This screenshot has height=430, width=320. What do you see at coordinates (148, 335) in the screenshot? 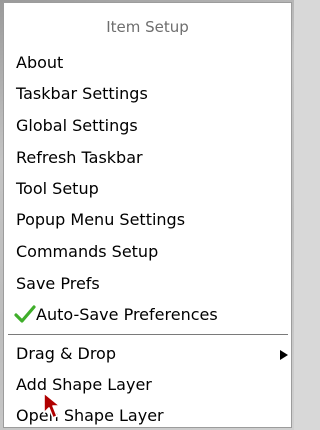
I see `menu-separator` at bounding box center [148, 335].